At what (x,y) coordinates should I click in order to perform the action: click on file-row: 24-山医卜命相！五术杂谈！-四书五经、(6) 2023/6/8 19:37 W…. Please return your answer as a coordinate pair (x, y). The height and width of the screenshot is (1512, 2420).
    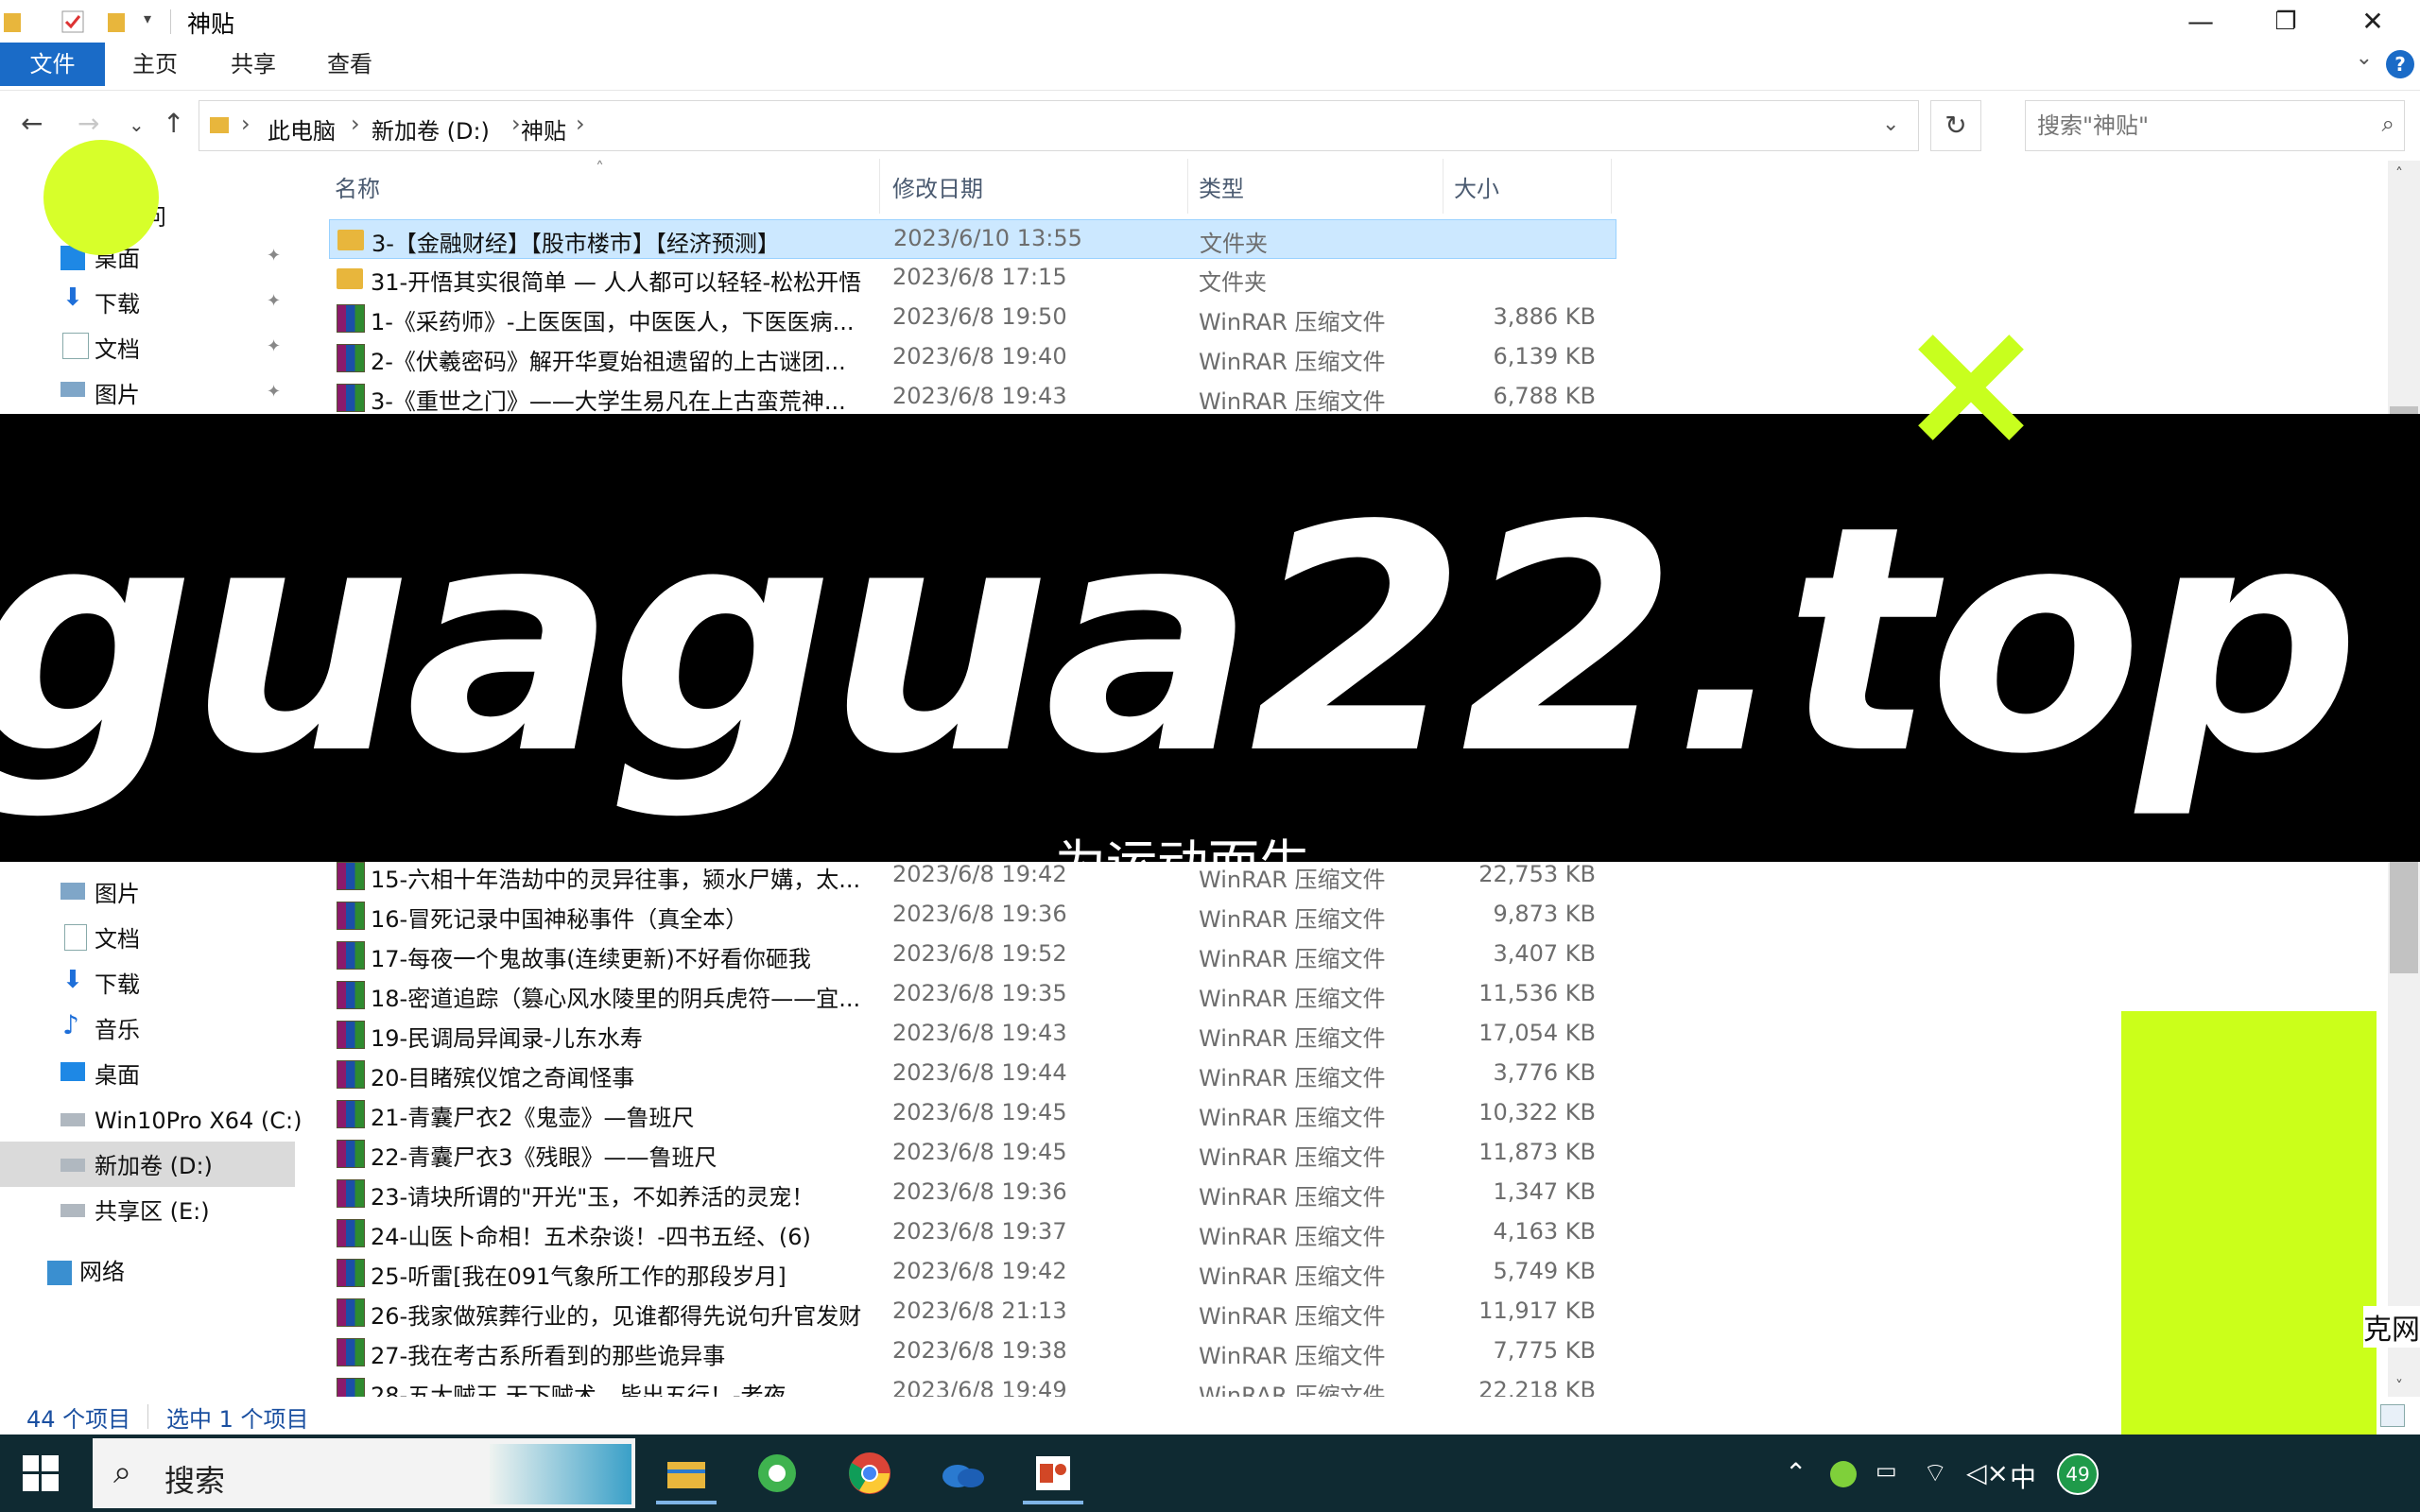
    Looking at the image, I should click on (972, 1233).